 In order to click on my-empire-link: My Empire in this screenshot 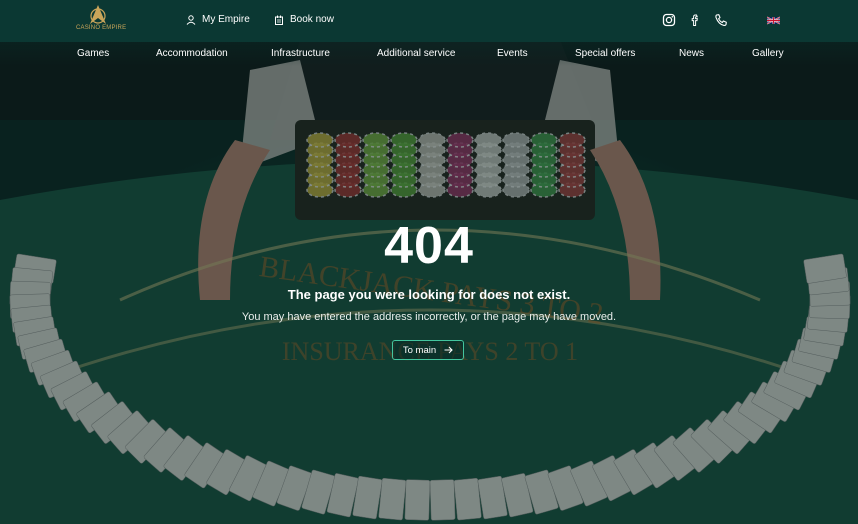, I will do `click(218, 19)`.